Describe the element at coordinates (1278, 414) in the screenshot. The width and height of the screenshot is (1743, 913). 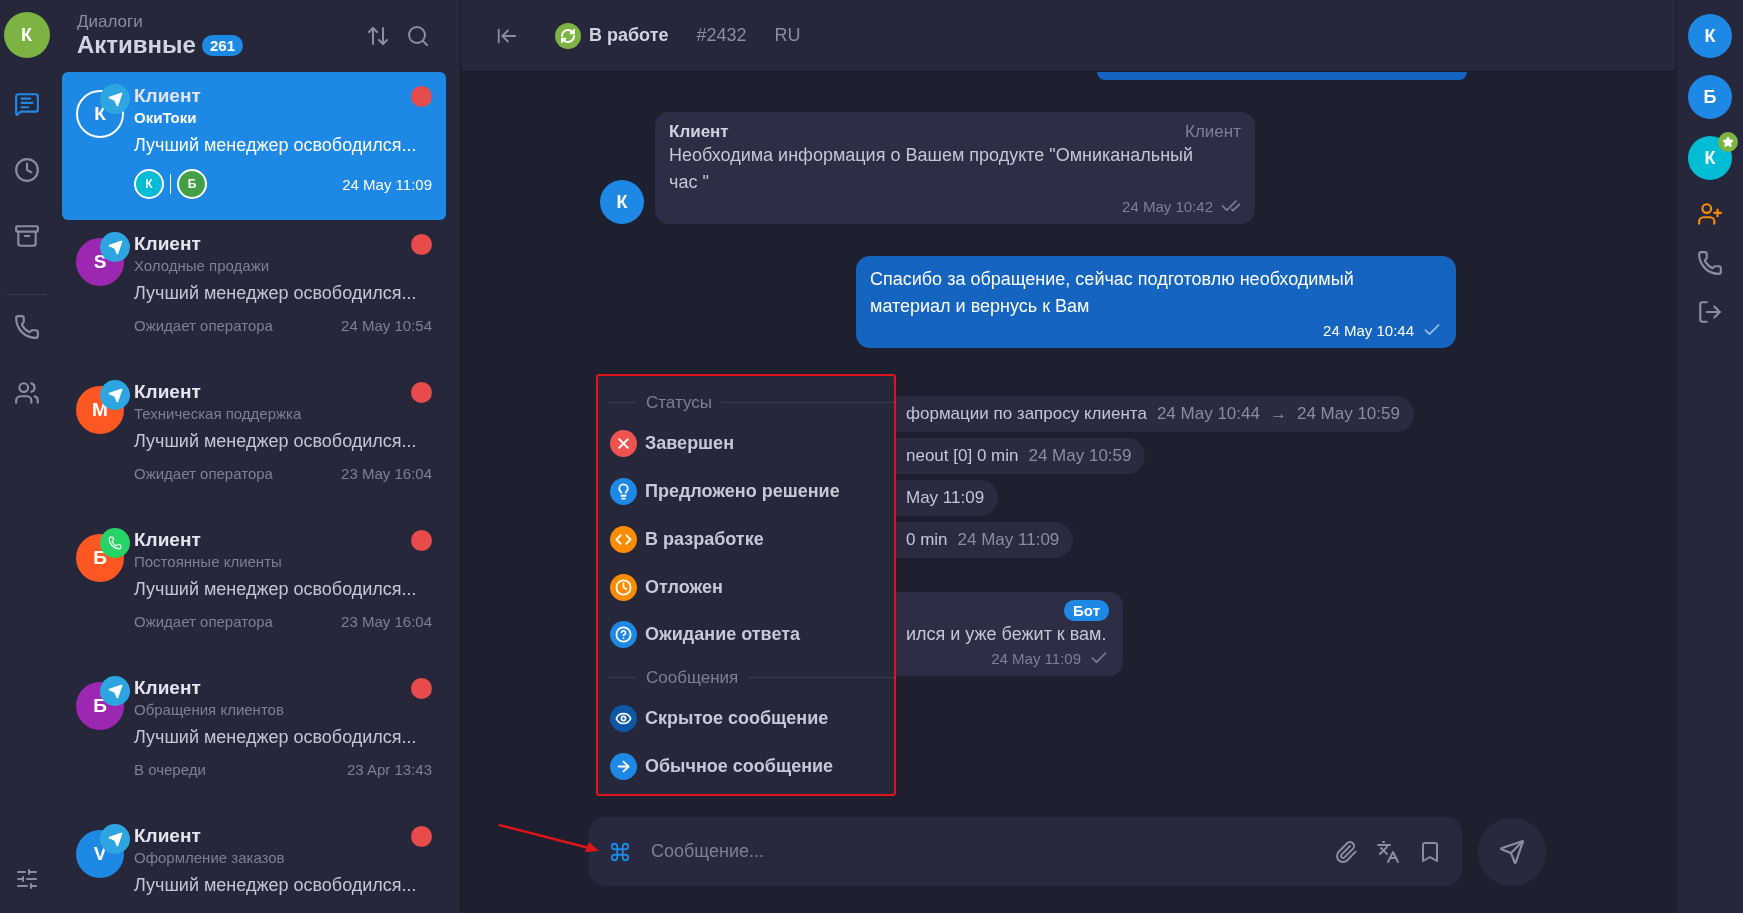
I see `system-text: →` at that location.